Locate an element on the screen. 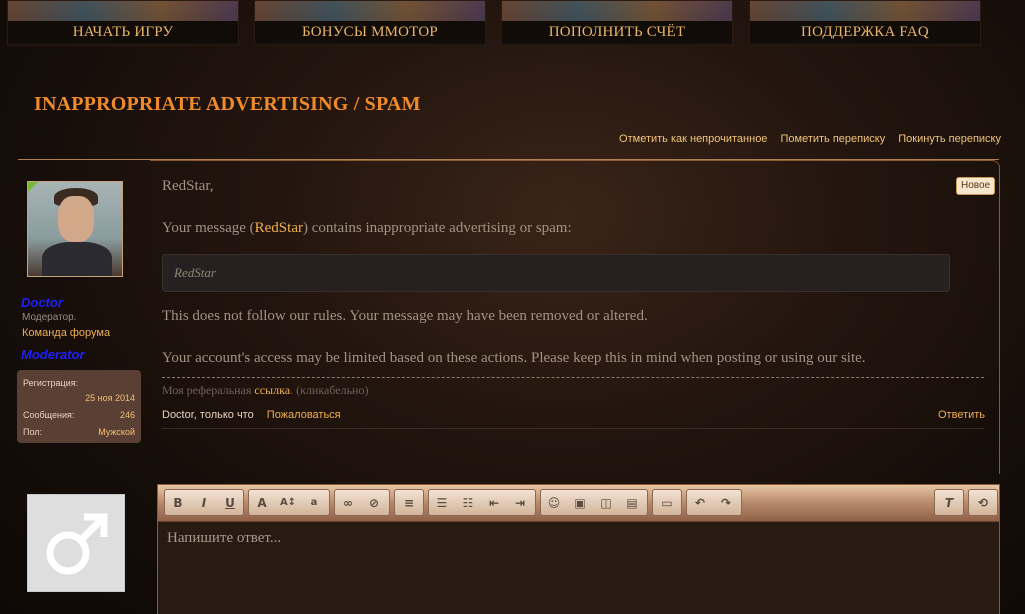 The image size is (1025, 614). info-label: Регистрация: is located at coordinates (51, 383).